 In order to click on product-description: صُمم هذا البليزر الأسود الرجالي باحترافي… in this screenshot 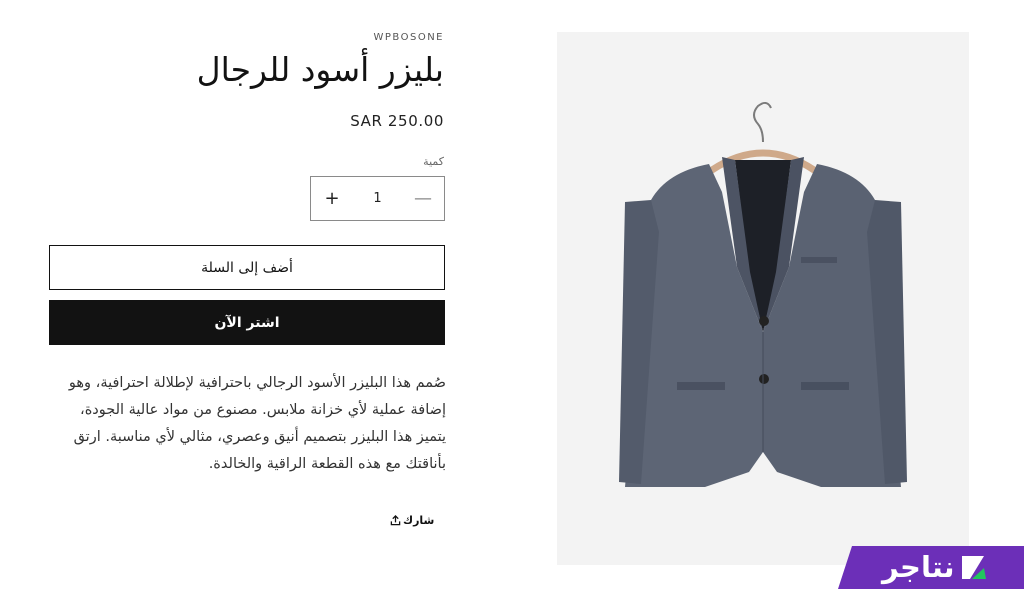, I will do `click(257, 423)`.